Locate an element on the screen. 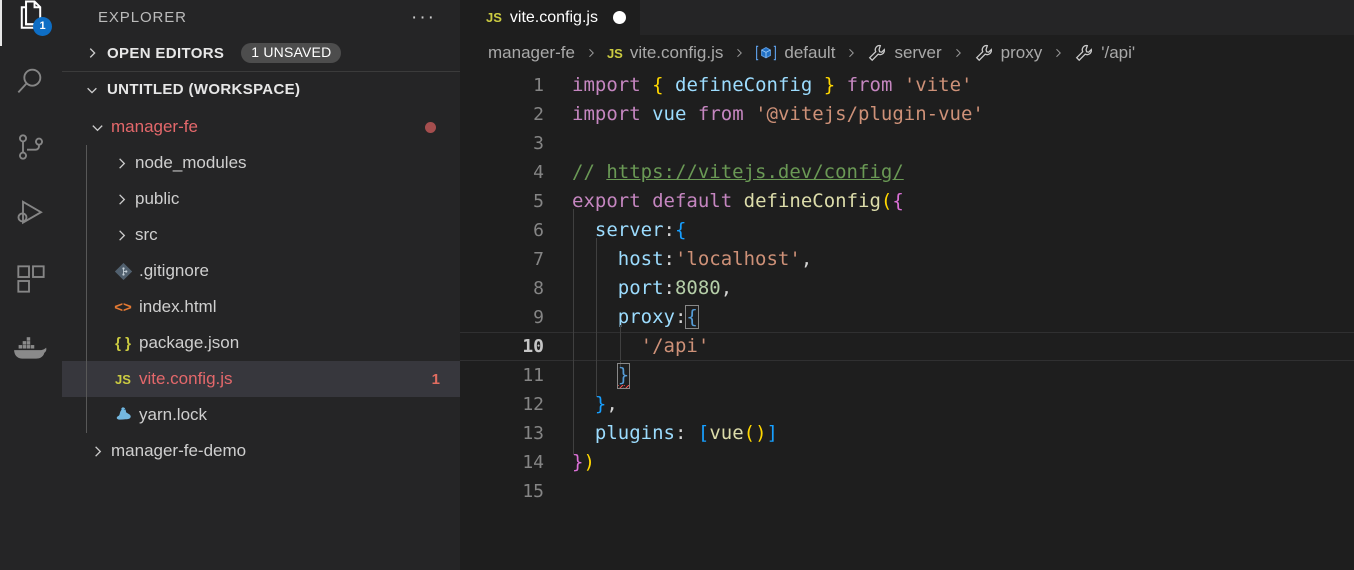  code-line-content: '/api' is located at coordinates (640, 346).